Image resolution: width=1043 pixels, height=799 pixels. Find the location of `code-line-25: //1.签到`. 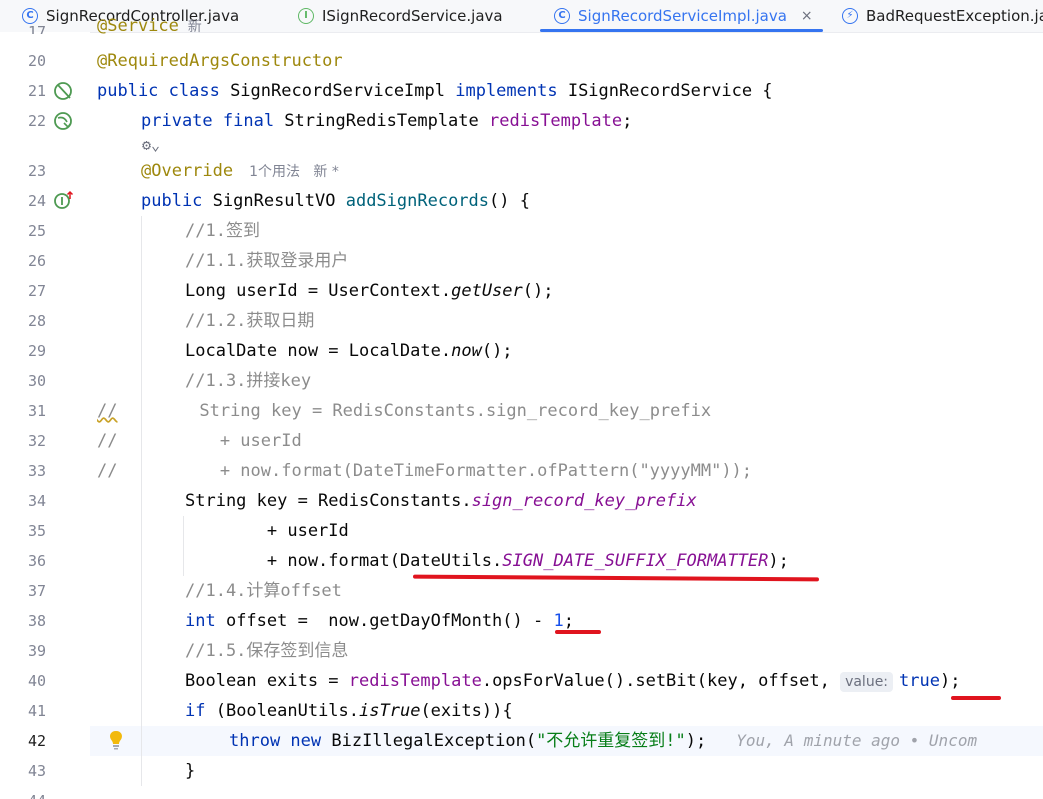

code-line-25: //1.签到 is located at coordinates (222, 231).